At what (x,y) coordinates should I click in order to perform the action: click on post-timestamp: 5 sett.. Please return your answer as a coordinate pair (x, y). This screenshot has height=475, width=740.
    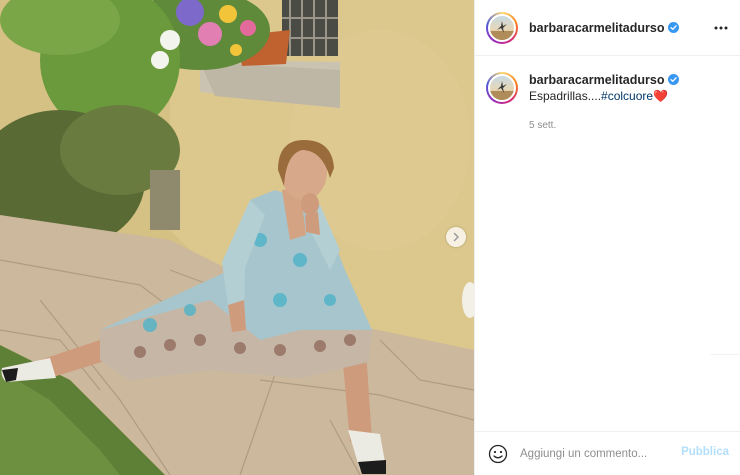
    Looking at the image, I should click on (604, 126).